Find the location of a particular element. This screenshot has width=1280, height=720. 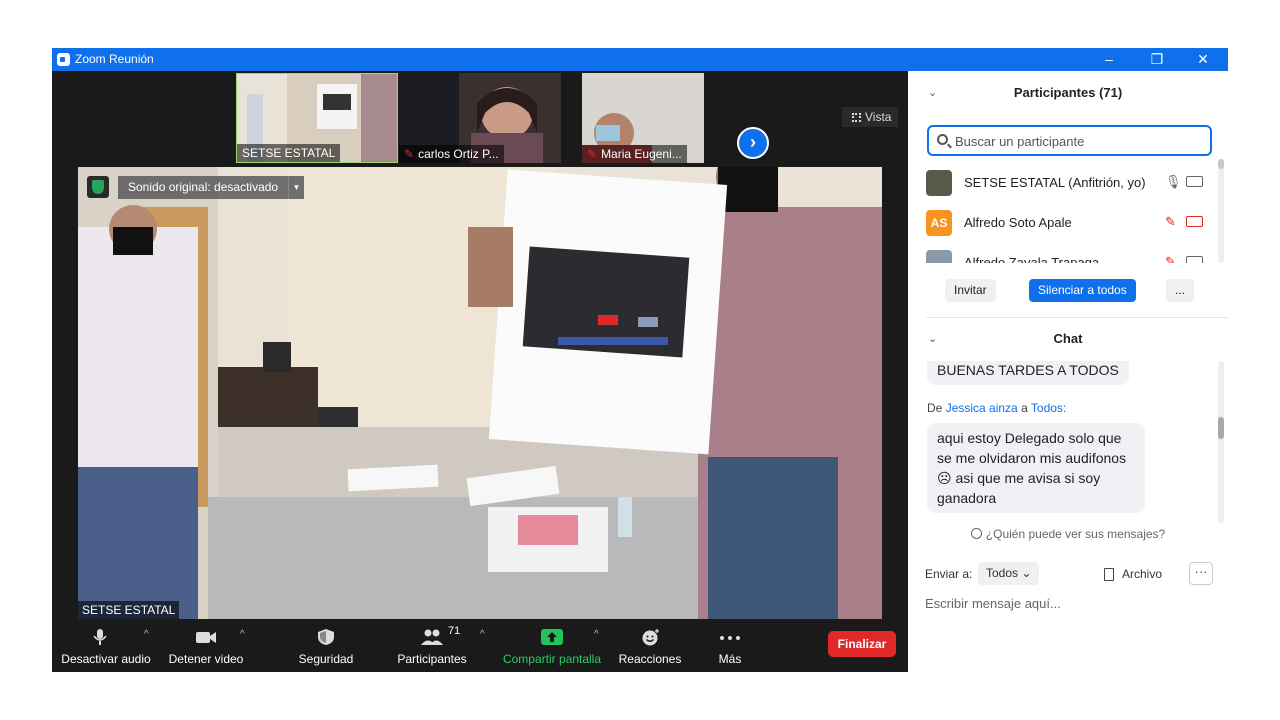

file-button: Archivo is located at coordinates (1133, 574).